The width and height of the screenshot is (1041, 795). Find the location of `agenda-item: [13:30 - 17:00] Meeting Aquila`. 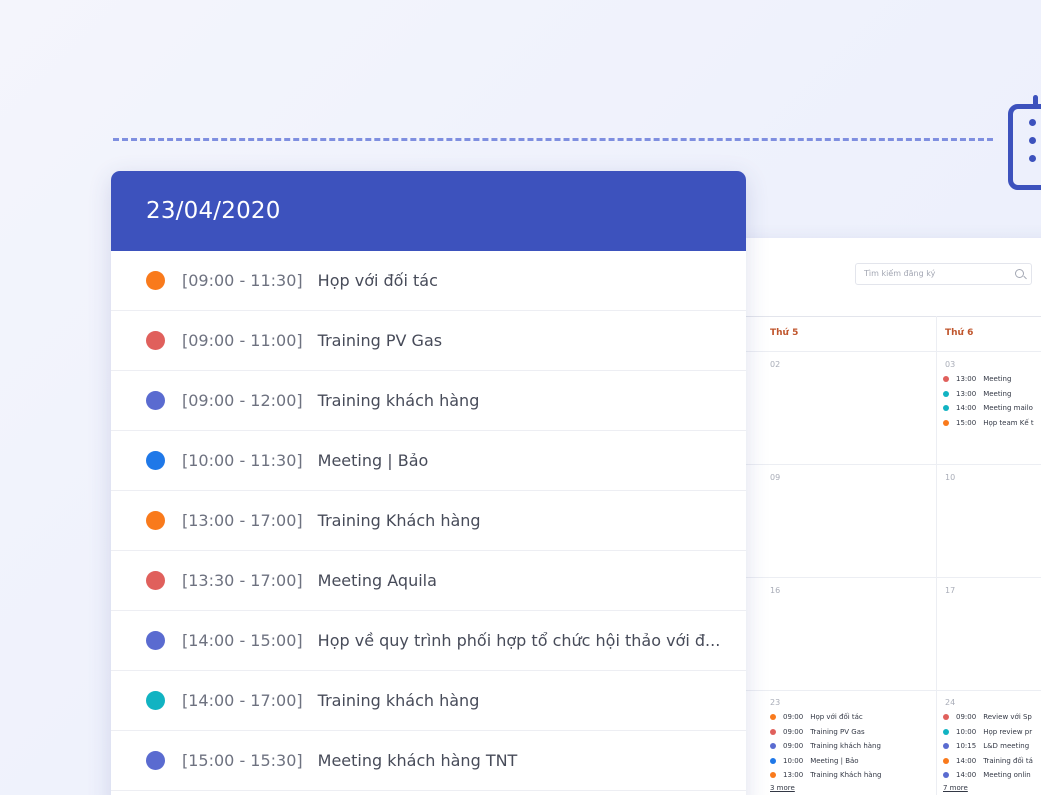

agenda-item: [13:30 - 17:00] Meeting Aquila is located at coordinates (428, 581).